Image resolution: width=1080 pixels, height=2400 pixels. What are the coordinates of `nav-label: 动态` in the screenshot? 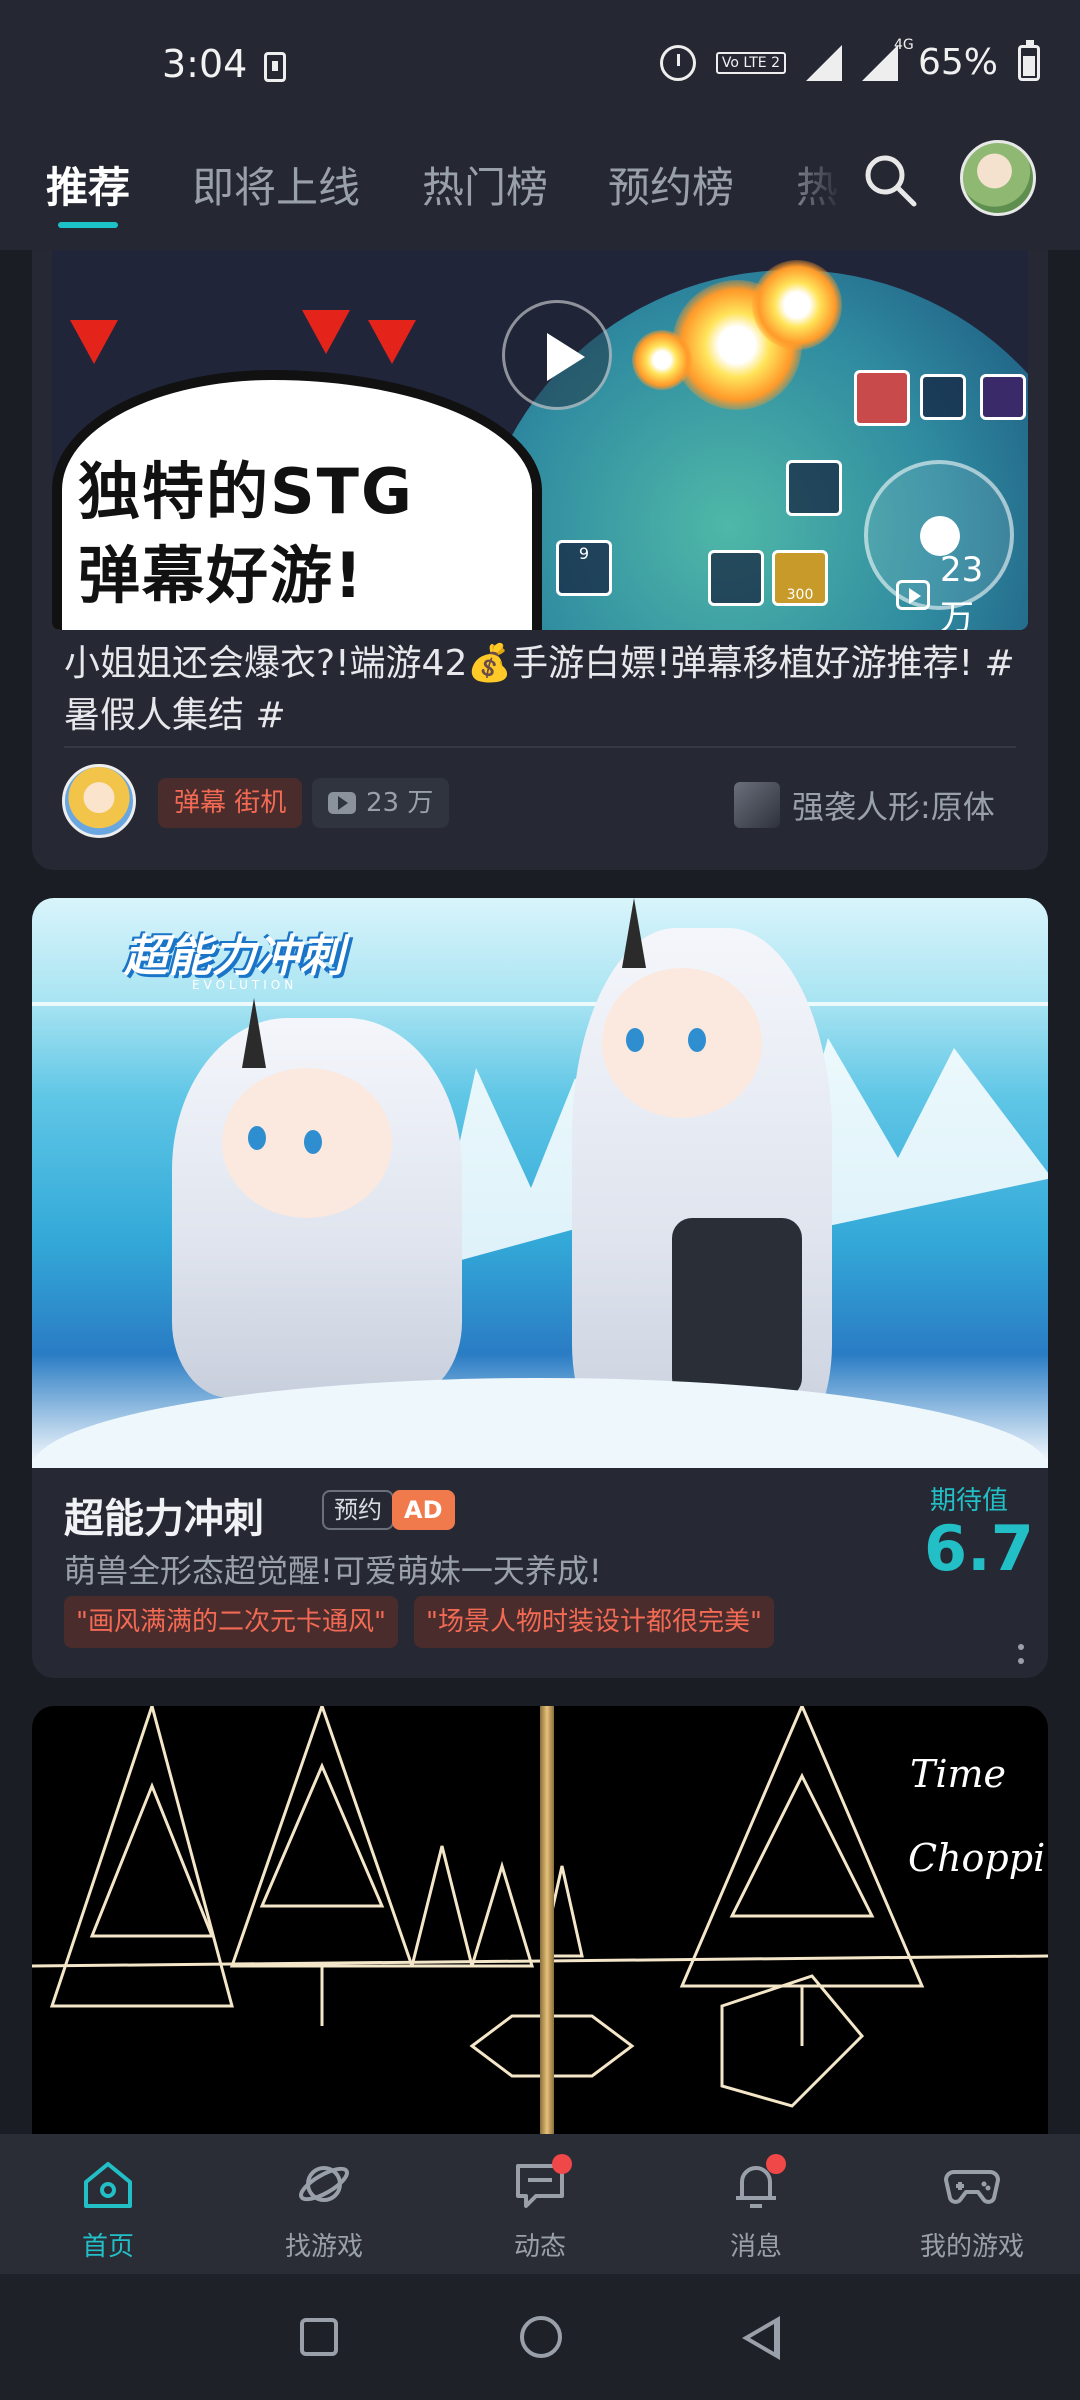 It's located at (539, 2247).